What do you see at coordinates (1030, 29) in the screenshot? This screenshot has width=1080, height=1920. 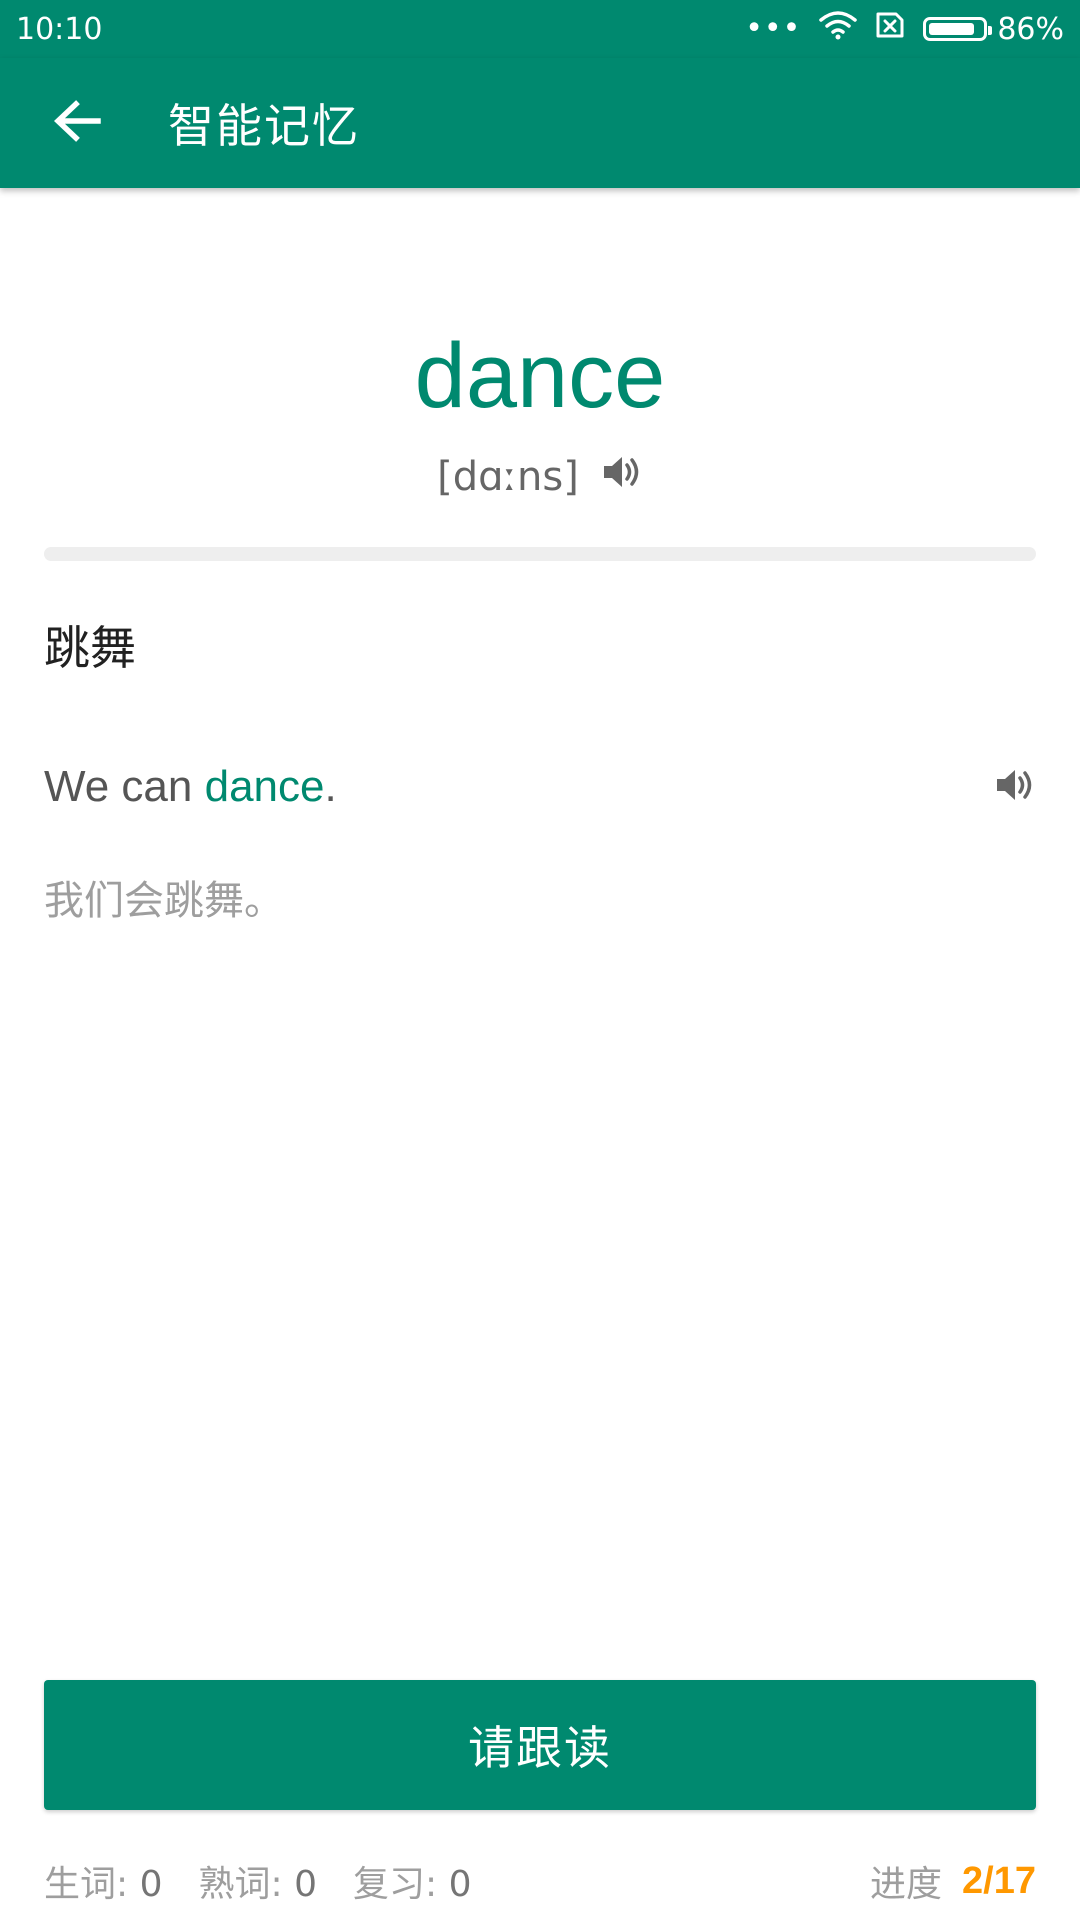 I see `battery-percent: 86%` at bounding box center [1030, 29].